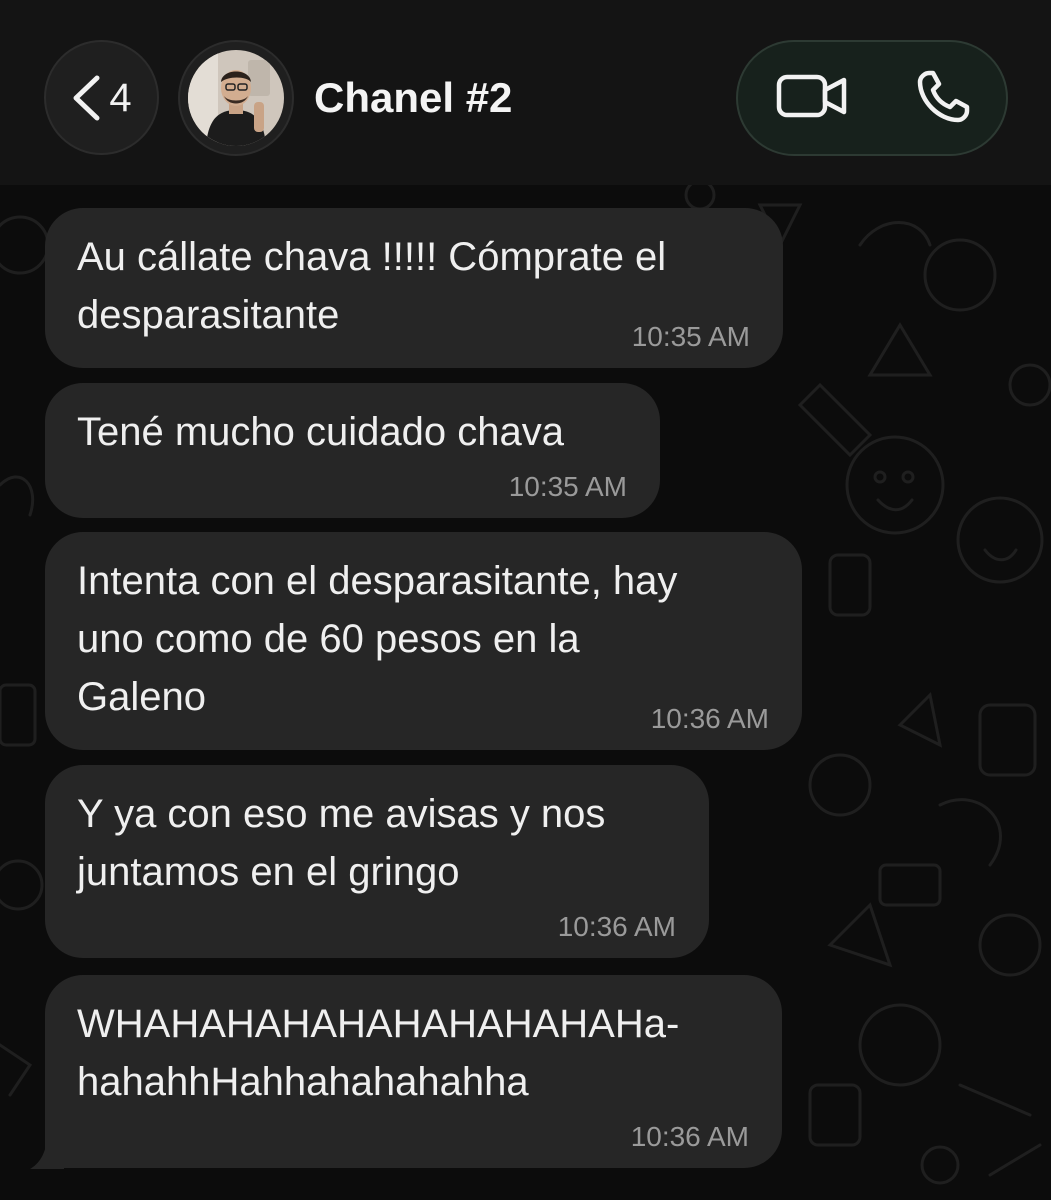 The height and width of the screenshot is (1200, 1051). I want to click on call-actions, so click(872, 98).